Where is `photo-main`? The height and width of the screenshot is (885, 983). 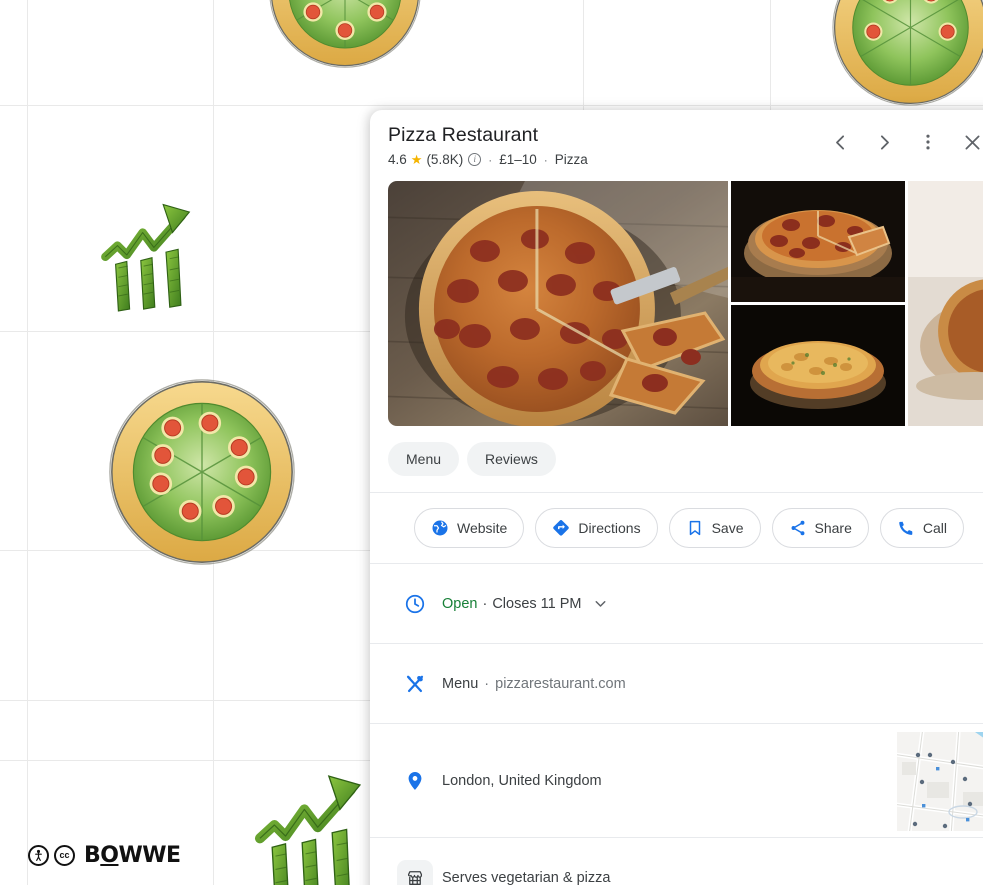 photo-main is located at coordinates (558, 304).